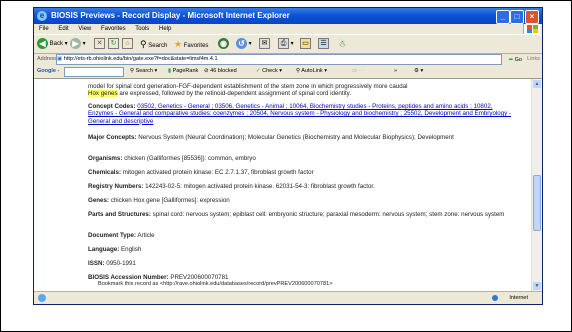  I want to click on issn: ISSN: 0950-1991, so click(112, 263).